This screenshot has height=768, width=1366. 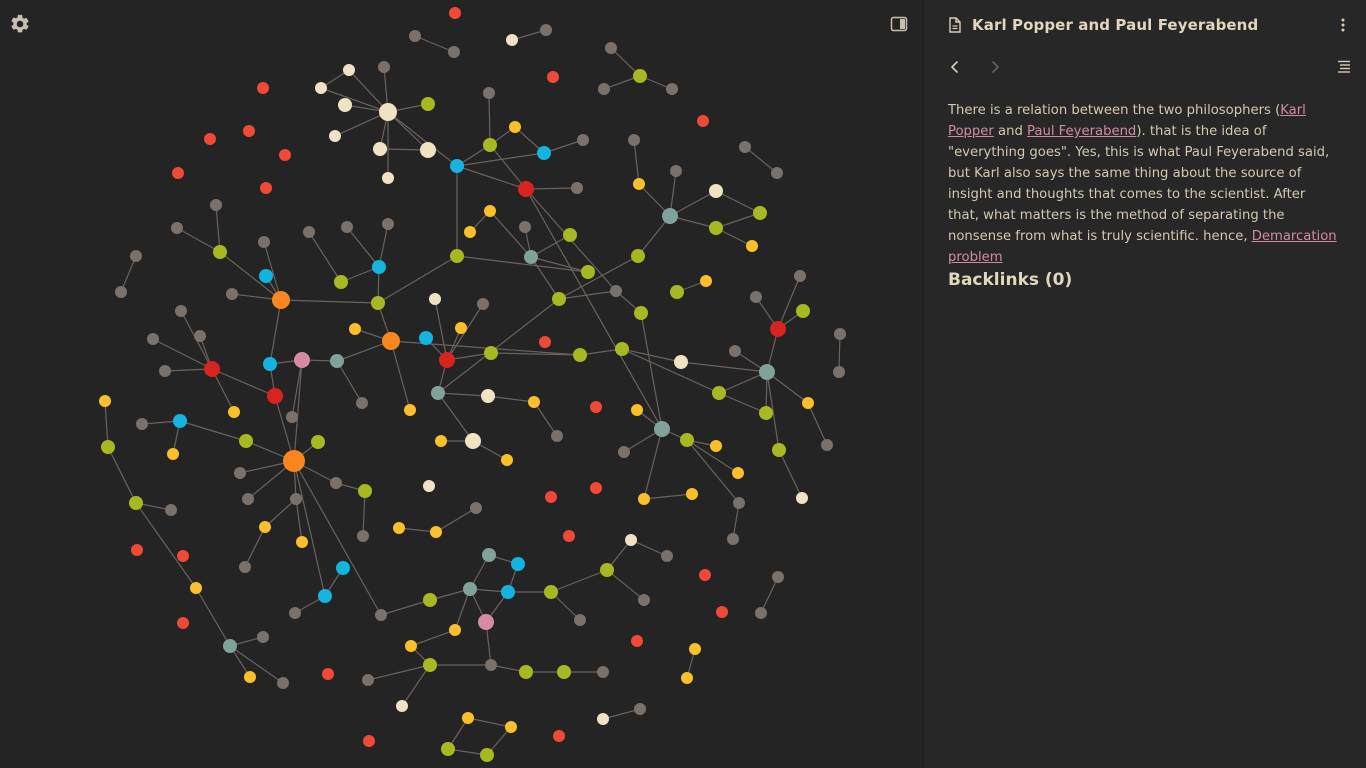 What do you see at coordinates (1081, 131) in the screenshot?
I see `link-paul-feyerabend: Paul Feyerabend` at bounding box center [1081, 131].